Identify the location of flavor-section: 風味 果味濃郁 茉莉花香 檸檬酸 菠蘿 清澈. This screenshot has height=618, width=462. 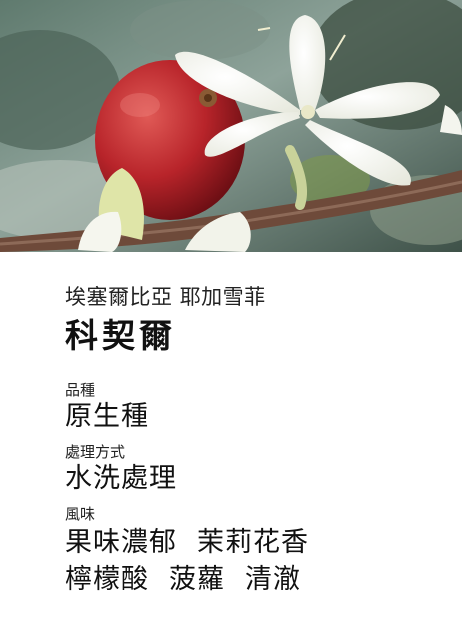
(255, 551).